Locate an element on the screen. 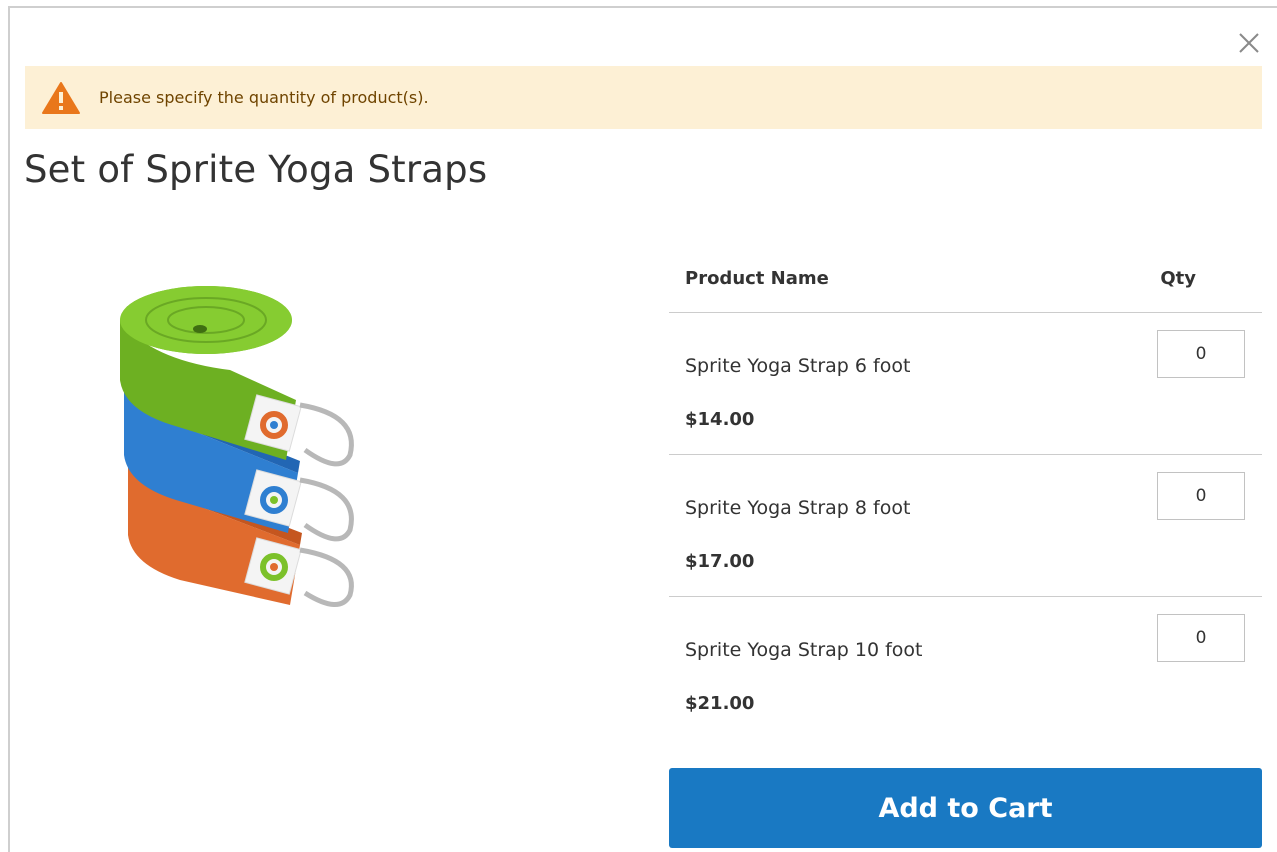  product-price: $17.00 is located at coordinates (720, 561).